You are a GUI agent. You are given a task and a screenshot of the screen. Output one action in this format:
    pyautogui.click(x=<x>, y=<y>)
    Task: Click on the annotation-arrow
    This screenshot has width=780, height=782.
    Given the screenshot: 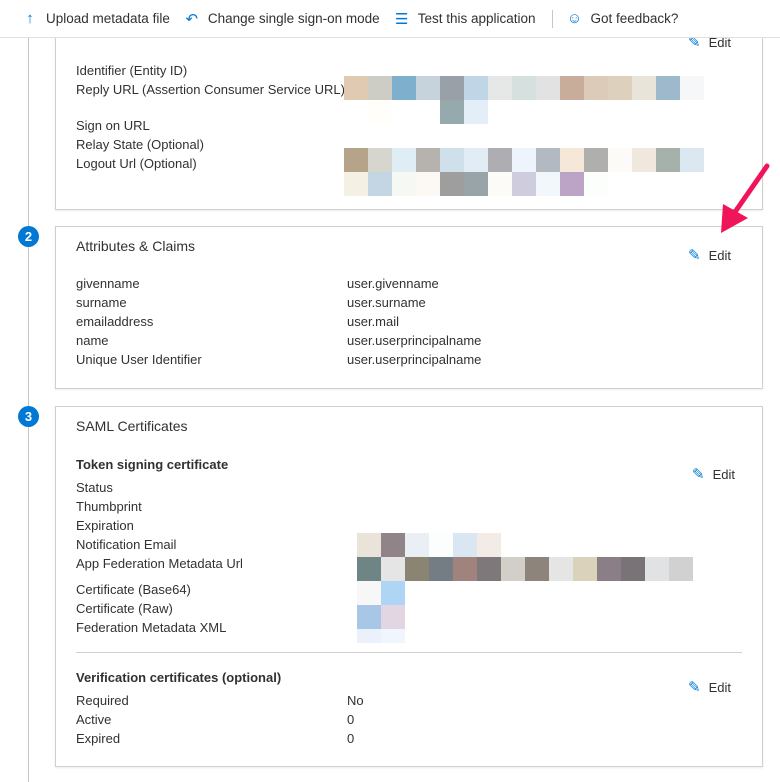 What is the action you would take?
    pyautogui.click(x=745, y=198)
    